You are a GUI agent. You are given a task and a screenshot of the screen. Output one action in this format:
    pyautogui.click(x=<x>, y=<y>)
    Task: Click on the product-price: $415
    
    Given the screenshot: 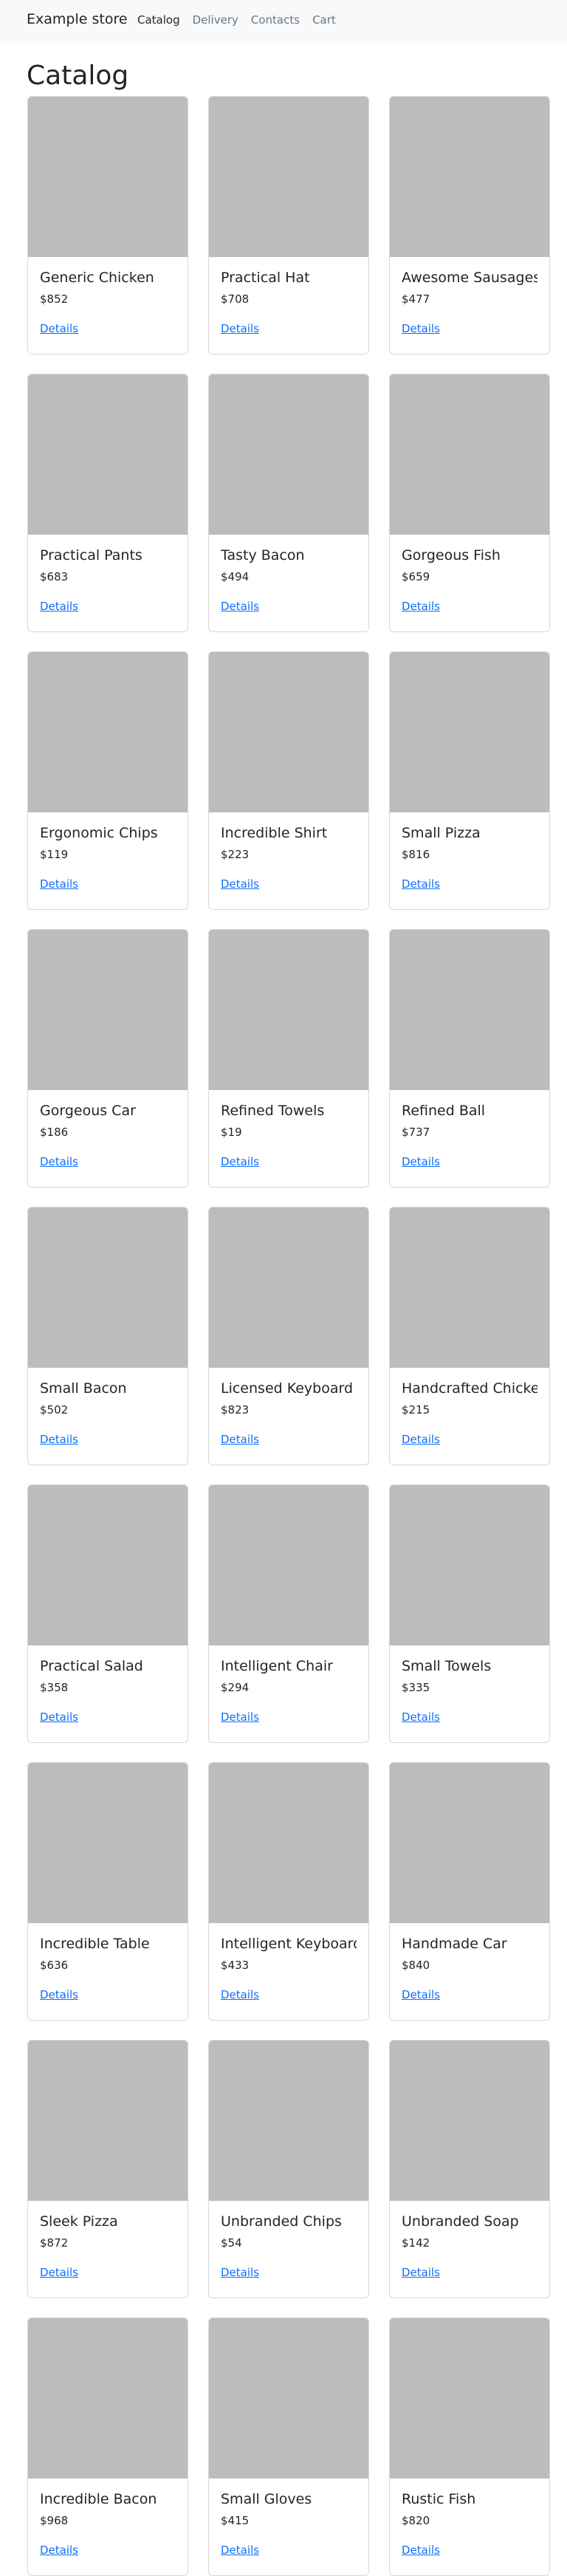 What is the action you would take?
    pyautogui.click(x=235, y=2520)
    